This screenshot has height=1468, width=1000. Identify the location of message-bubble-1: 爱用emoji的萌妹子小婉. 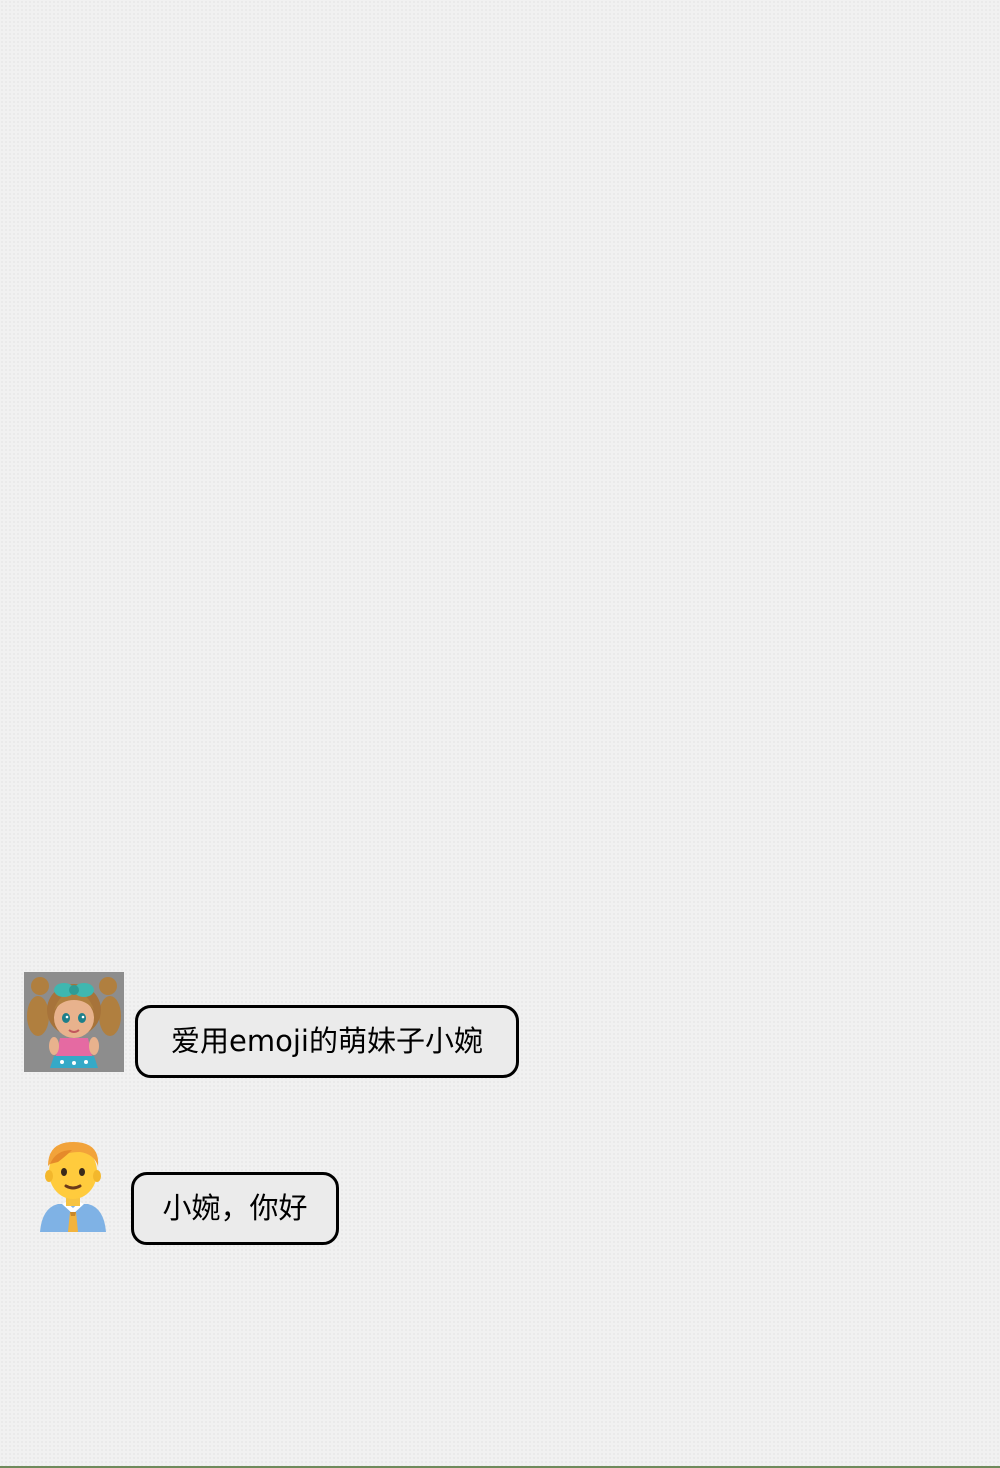
(327, 1041).